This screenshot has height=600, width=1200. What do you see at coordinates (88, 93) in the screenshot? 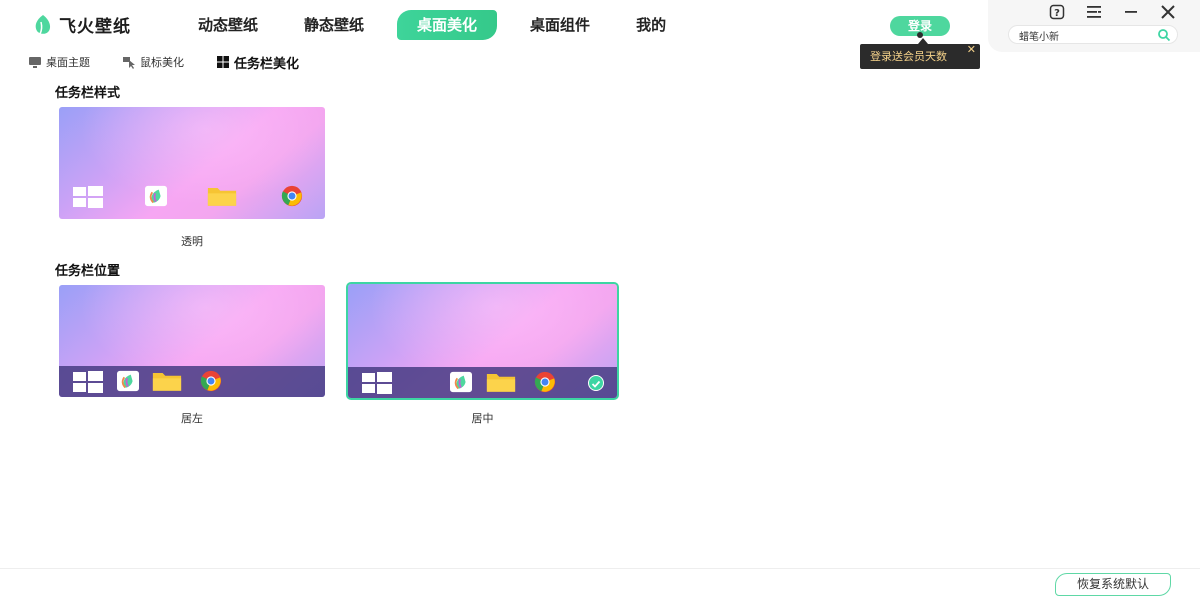
I see `taskbar-style-title: 任务栏样式` at bounding box center [88, 93].